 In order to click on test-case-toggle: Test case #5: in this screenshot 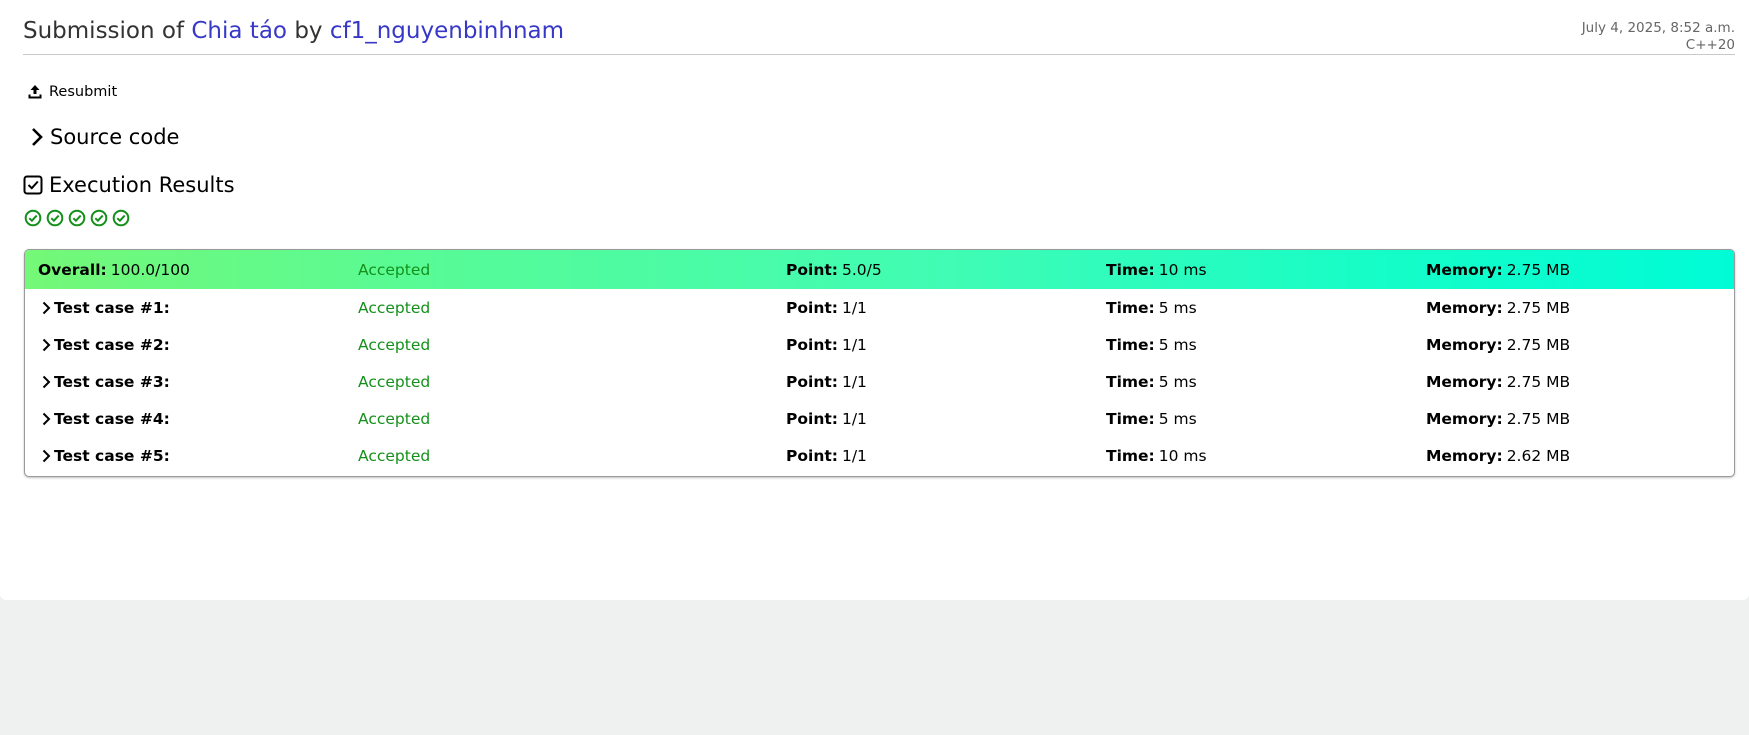, I will do `click(108, 455)`.